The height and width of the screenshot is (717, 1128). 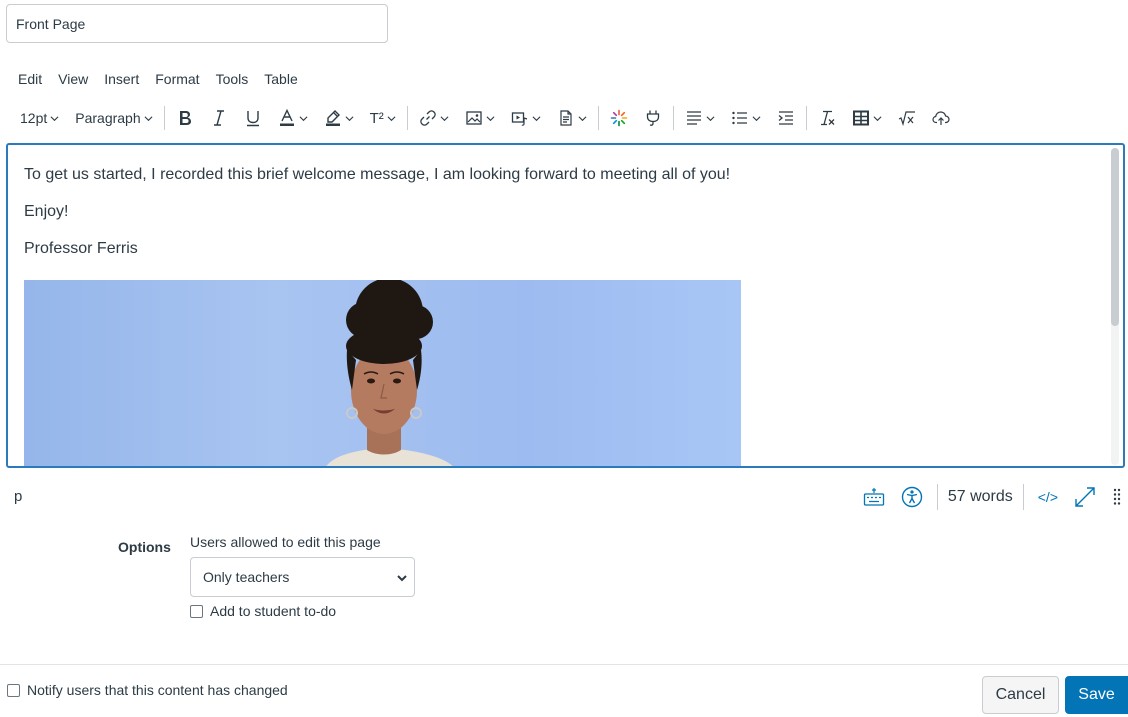 I want to click on editor-scrollbar, so click(x=1115, y=306).